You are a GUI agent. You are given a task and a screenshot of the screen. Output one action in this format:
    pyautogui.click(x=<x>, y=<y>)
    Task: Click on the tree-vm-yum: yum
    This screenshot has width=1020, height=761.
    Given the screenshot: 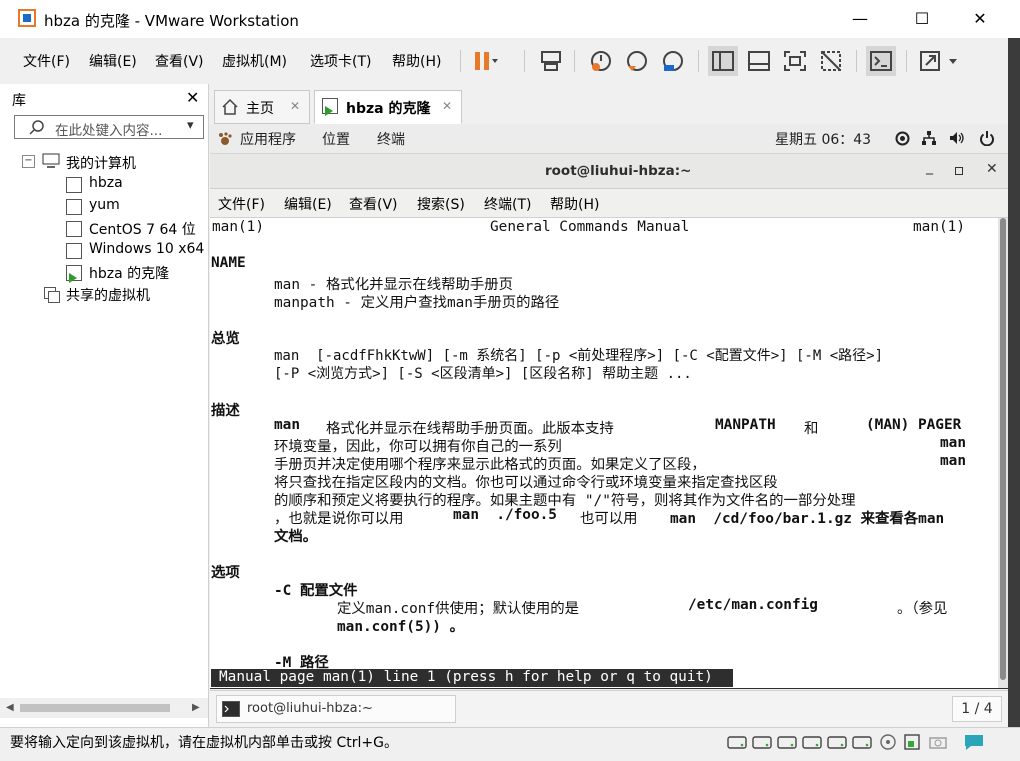 What is the action you would take?
    pyautogui.click(x=104, y=205)
    